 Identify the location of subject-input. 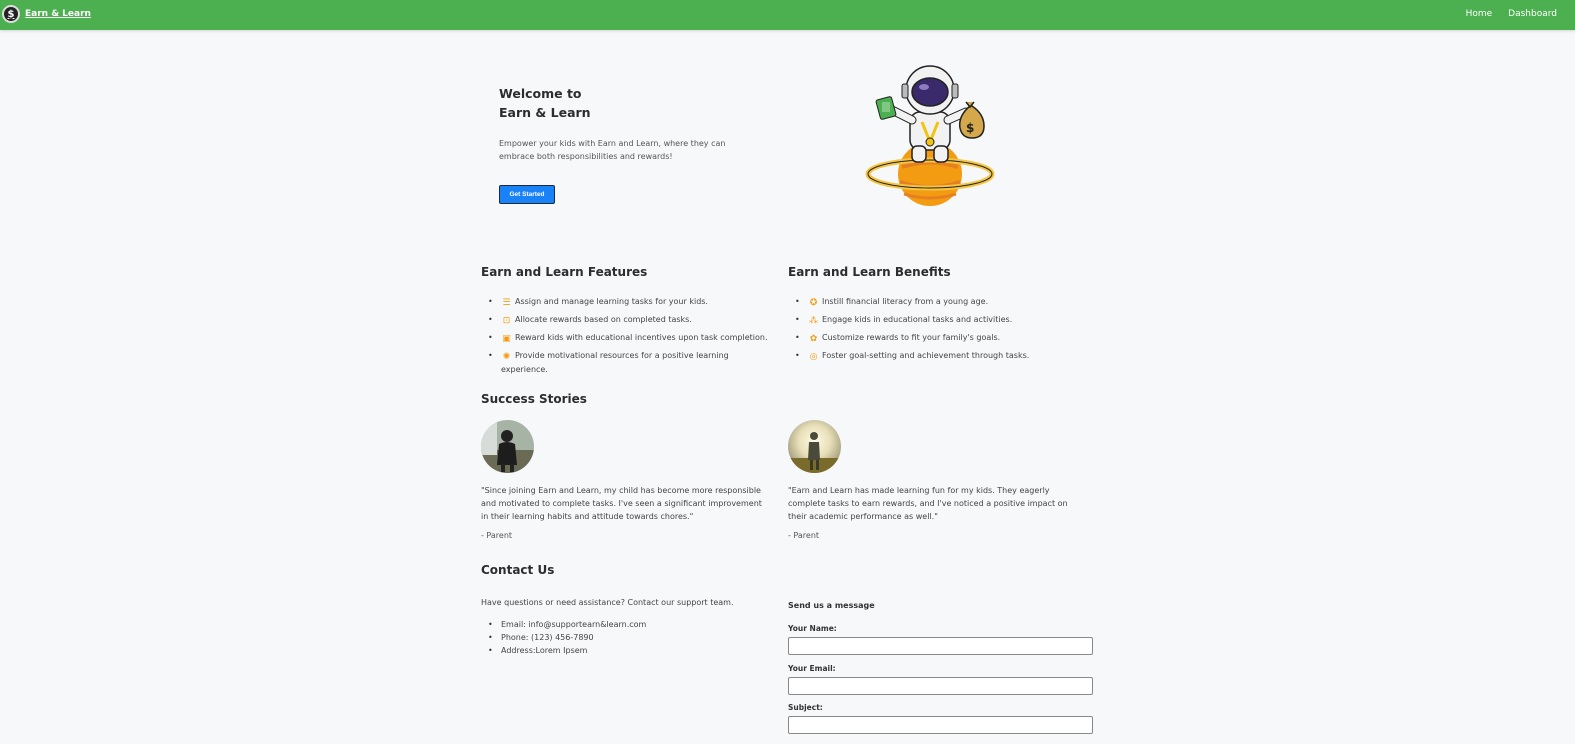
(940, 725).